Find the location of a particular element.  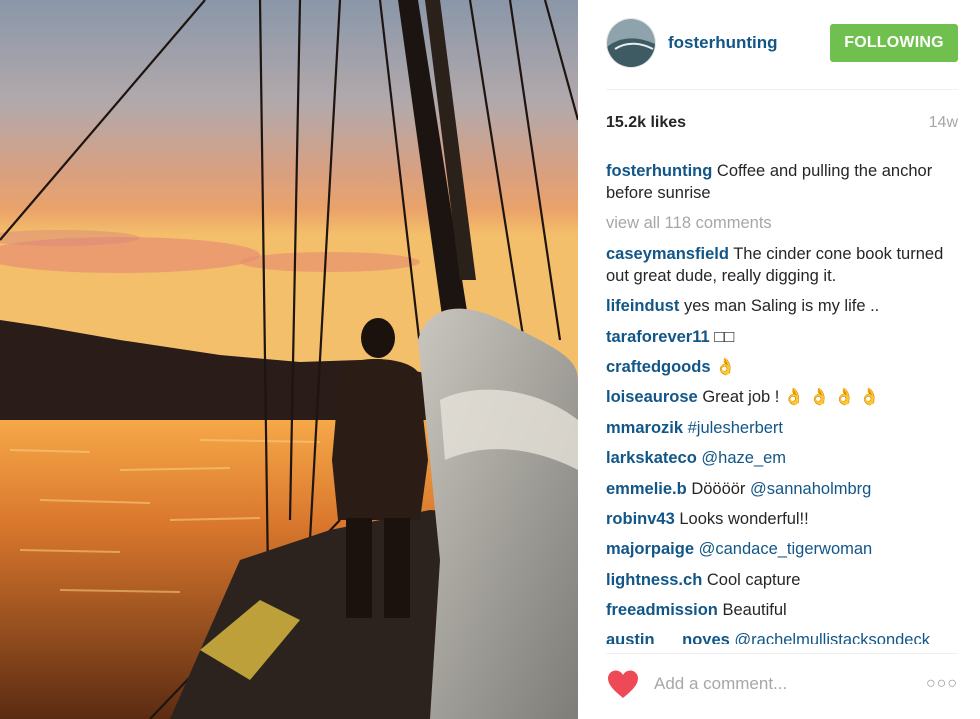

comment-mention: @rachelmullistacksondeck is located at coordinates (832, 637).